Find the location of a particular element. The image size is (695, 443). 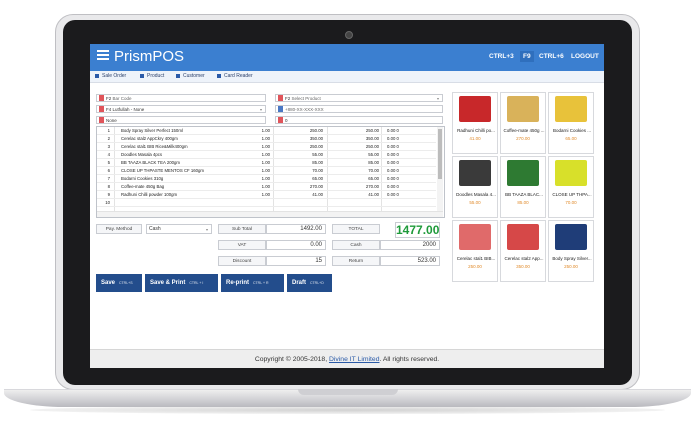

product-tile: BB TAAZA BLAC... 85.00 is located at coordinates (523, 187).